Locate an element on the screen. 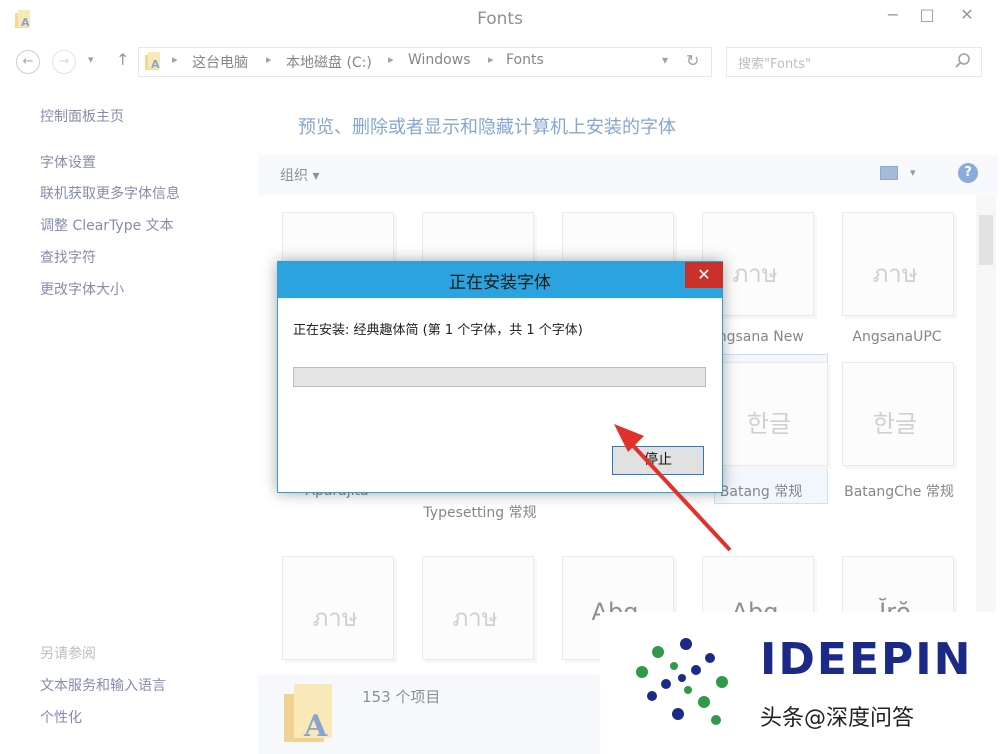 This screenshot has width=1000, height=754. close-icon: ✕ is located at coordinates (704, 275).